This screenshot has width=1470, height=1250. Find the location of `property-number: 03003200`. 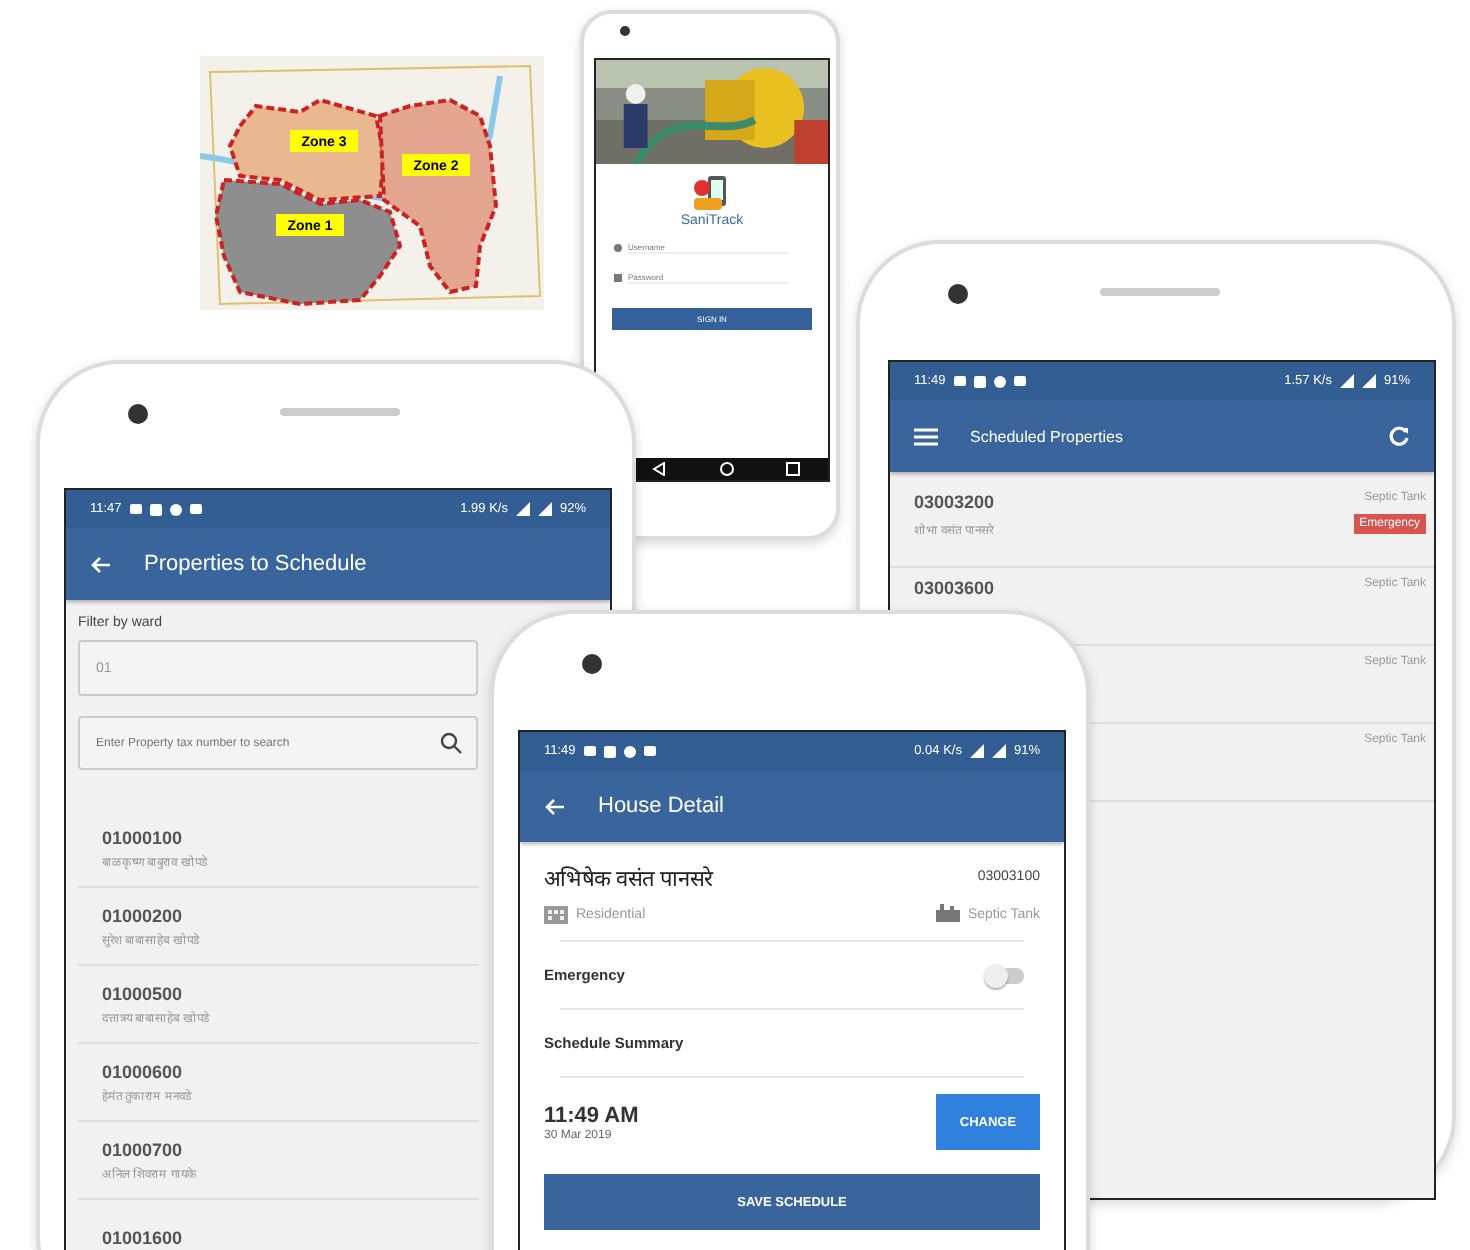

property-number: 03003200 is located at coordinates (954, 502).